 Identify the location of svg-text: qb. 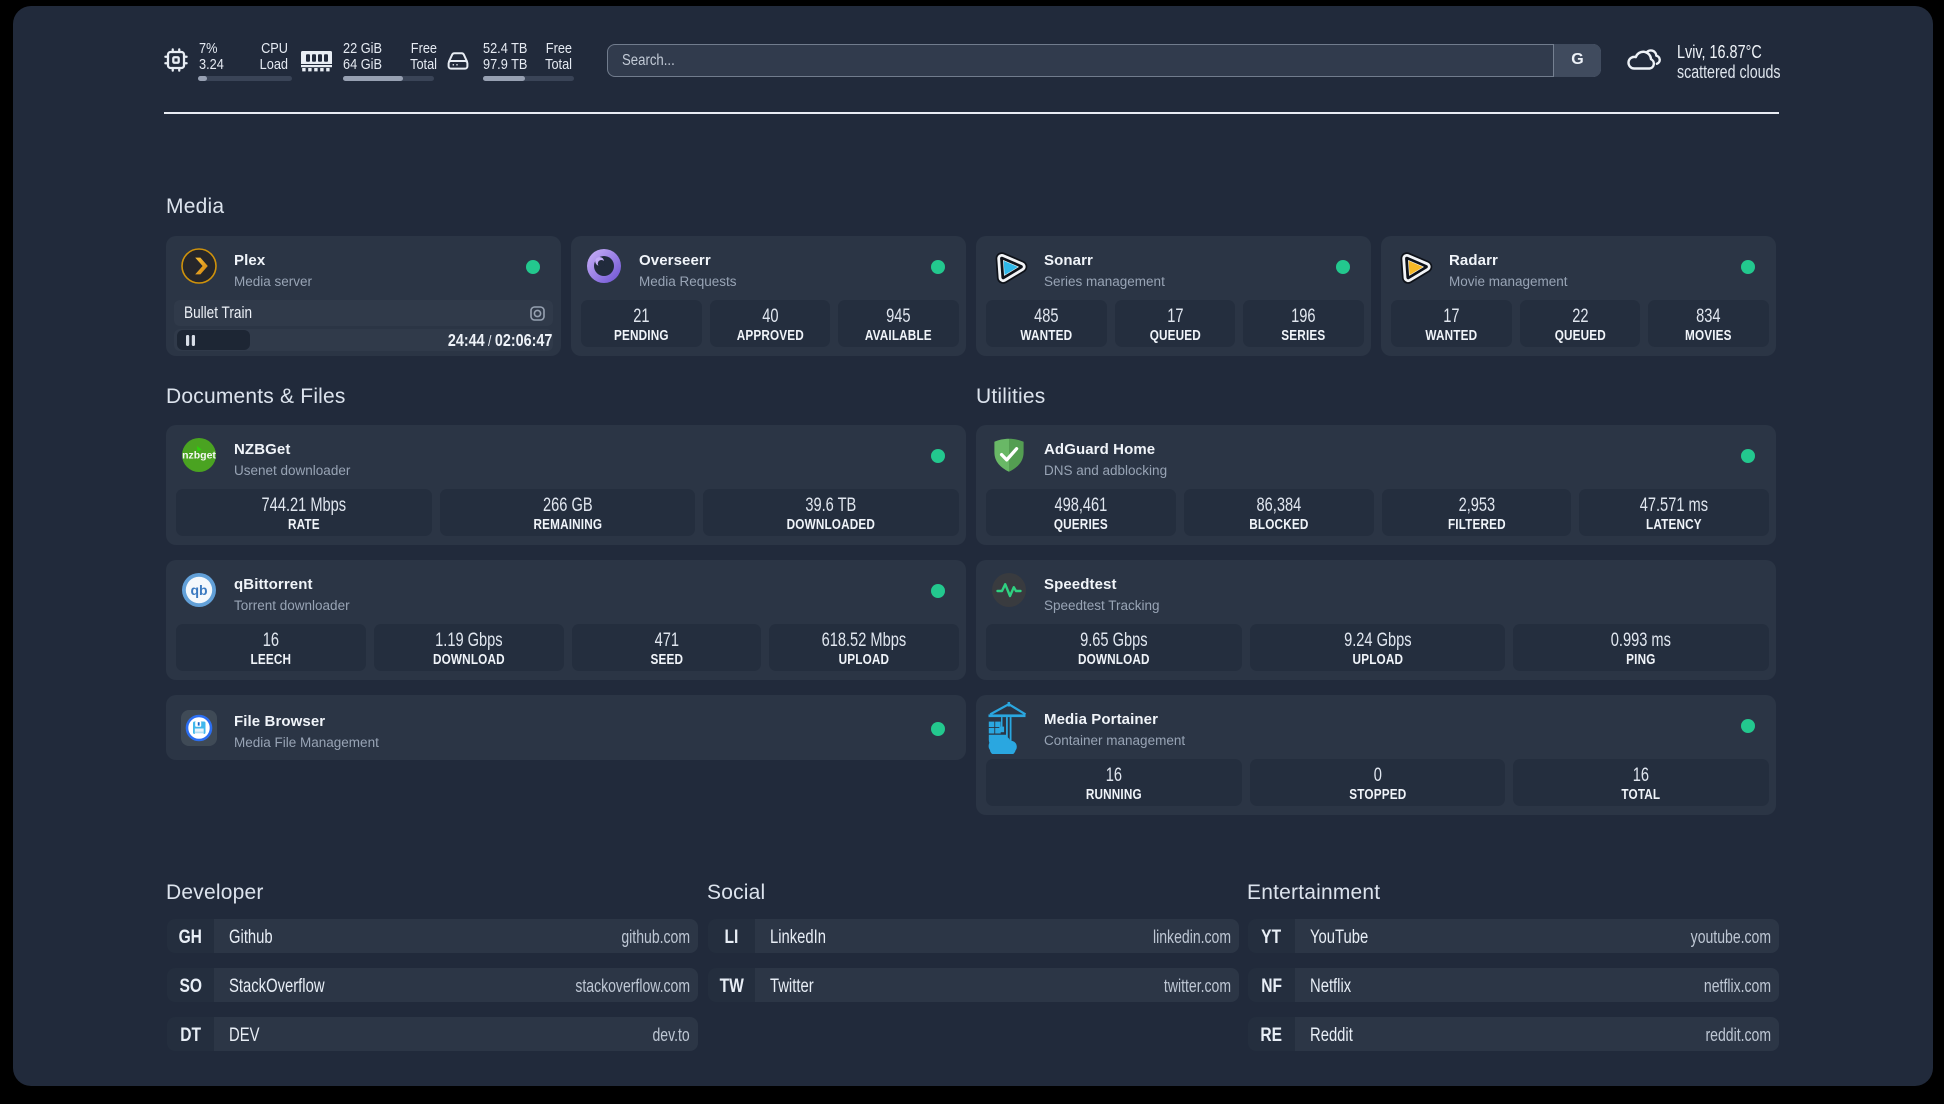
(198, 590).